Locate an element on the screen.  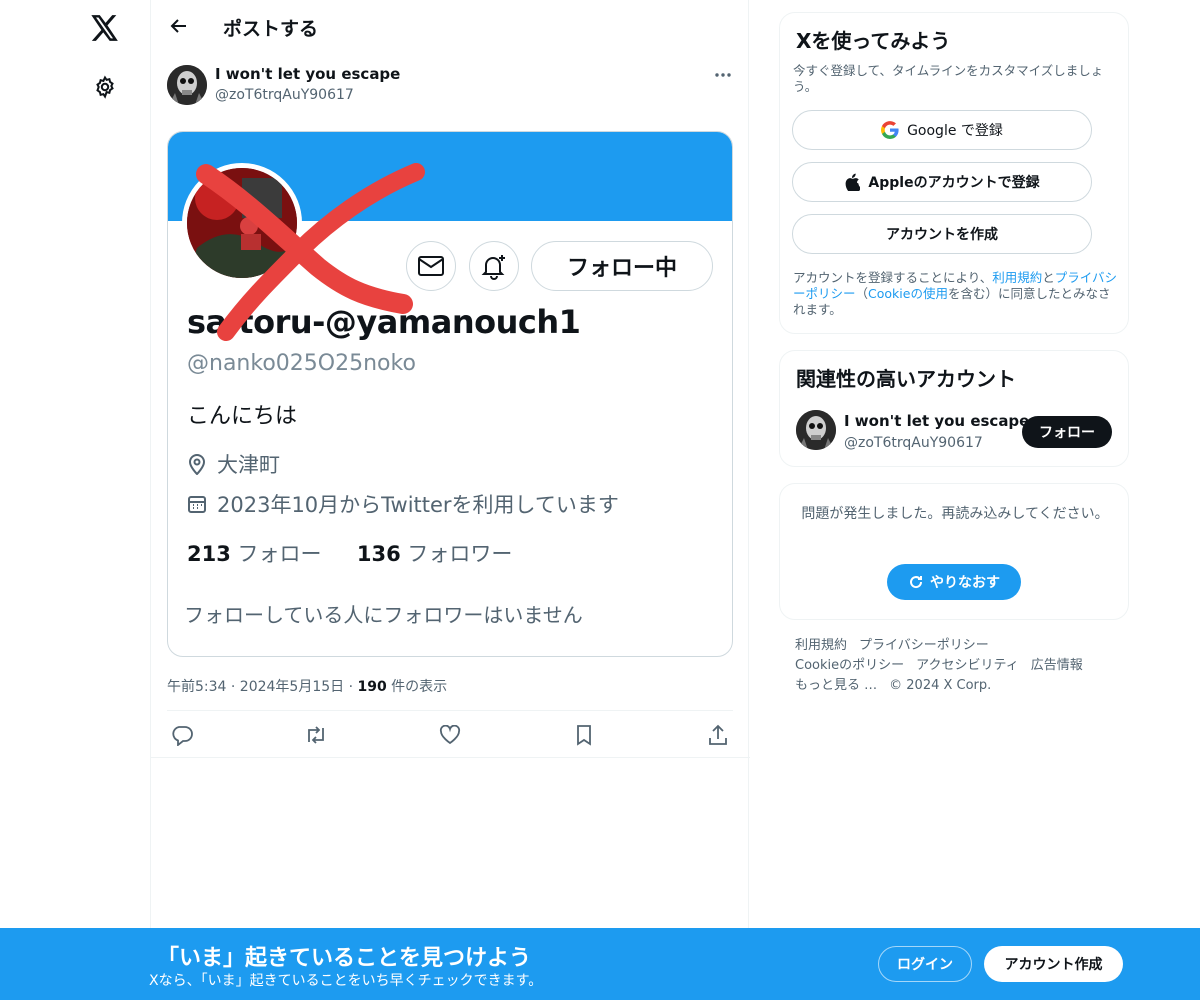
x-logo-icon is located at coordinates (105, 28).